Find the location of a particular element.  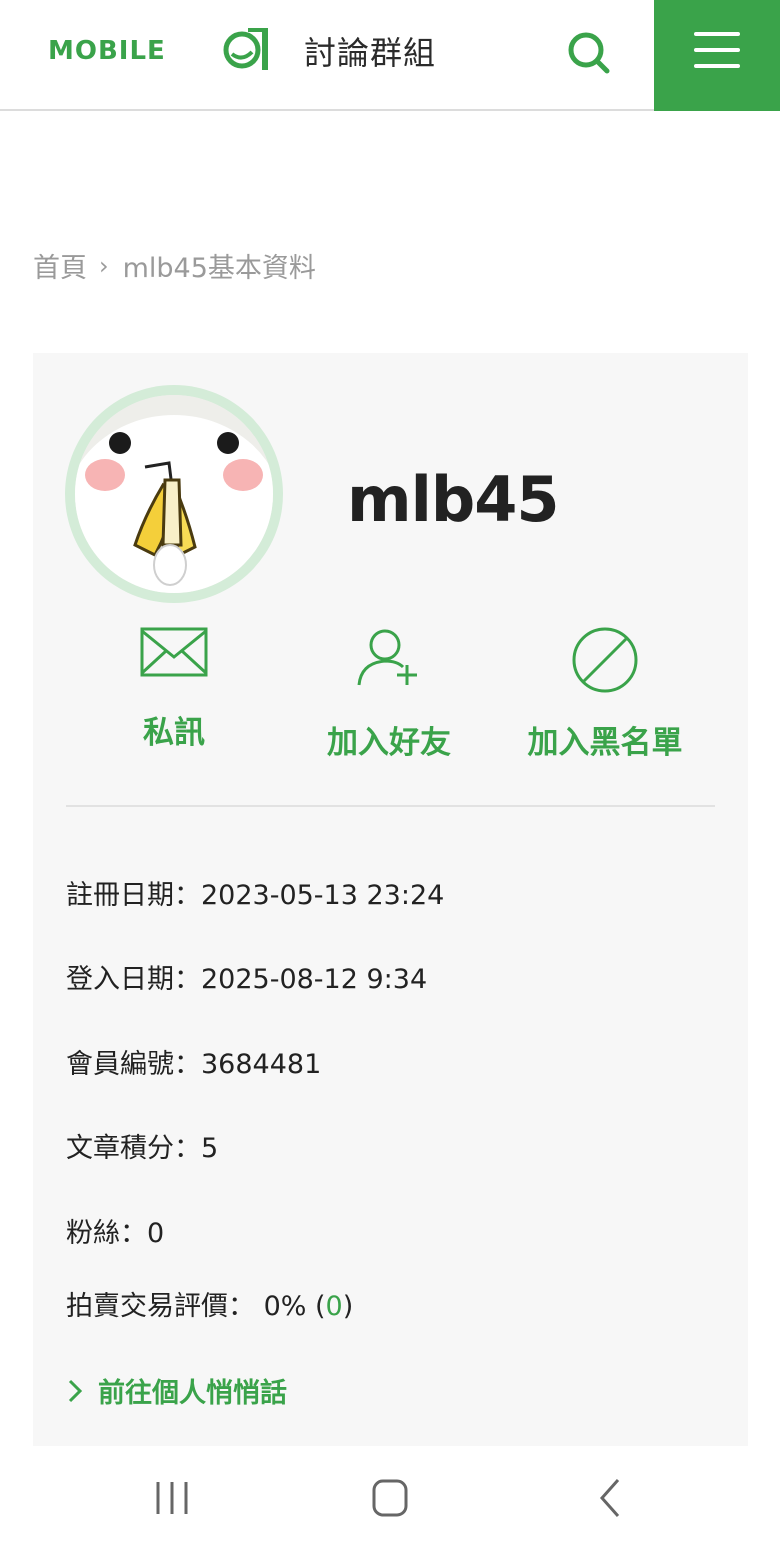

private-chat-label: 前往個人悄悄話 is located at coordinates (192, 1393).